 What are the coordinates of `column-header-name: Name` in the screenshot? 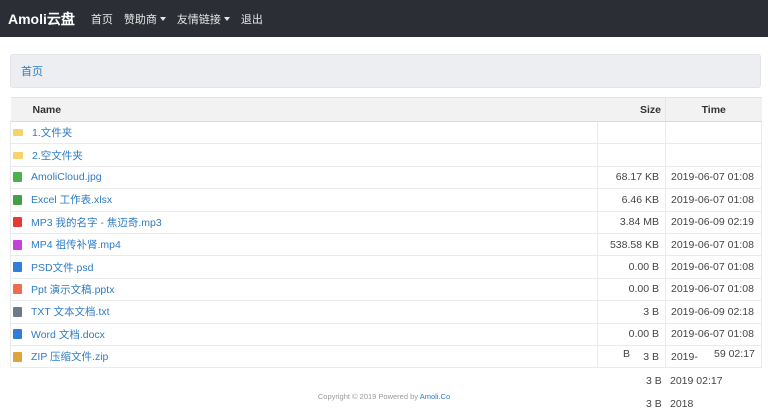 It's located at (304, 109).